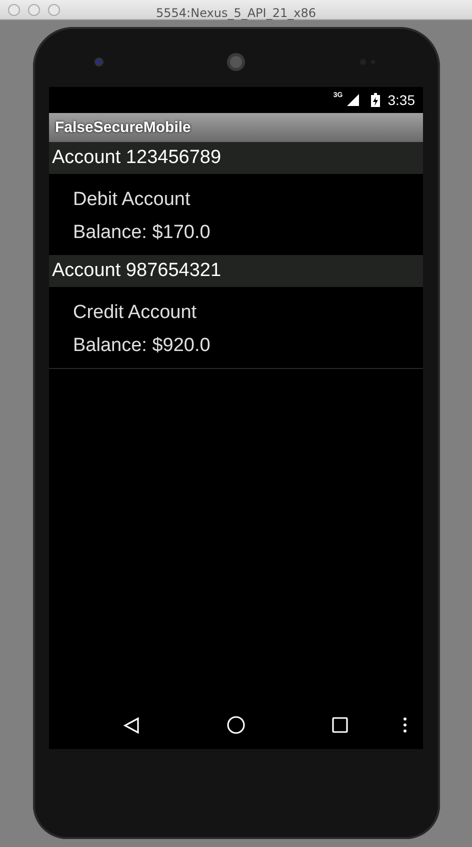 The width and height of the screenshot is (472, 847). I want to click on camera-icon, so click(99, 62).